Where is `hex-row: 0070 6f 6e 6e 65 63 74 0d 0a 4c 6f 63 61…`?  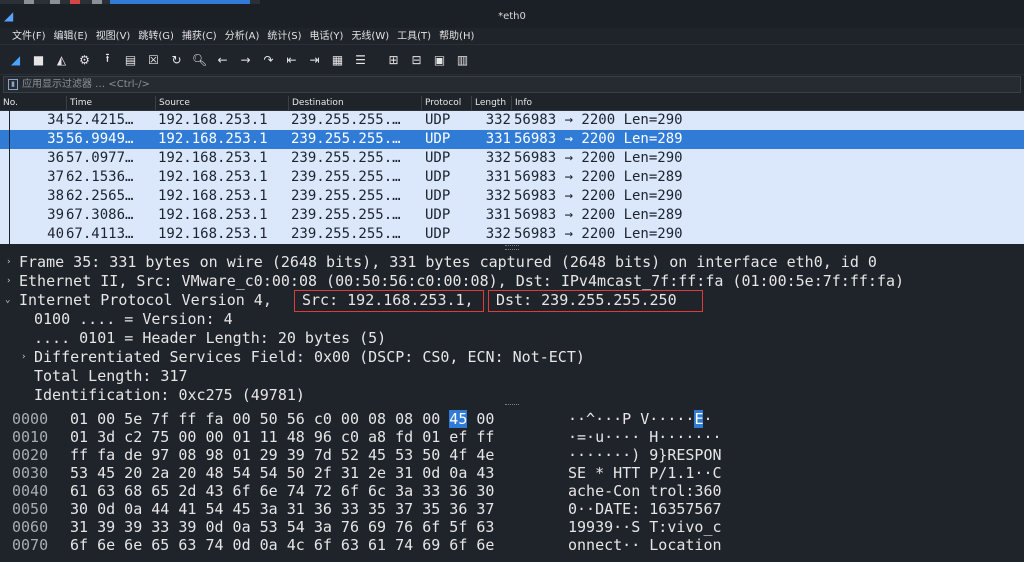
hex-row: 0070 6f 6e 6e 65 63 74 0d 0a 4c 6f 63 61… is located at coordinates (512, 545).